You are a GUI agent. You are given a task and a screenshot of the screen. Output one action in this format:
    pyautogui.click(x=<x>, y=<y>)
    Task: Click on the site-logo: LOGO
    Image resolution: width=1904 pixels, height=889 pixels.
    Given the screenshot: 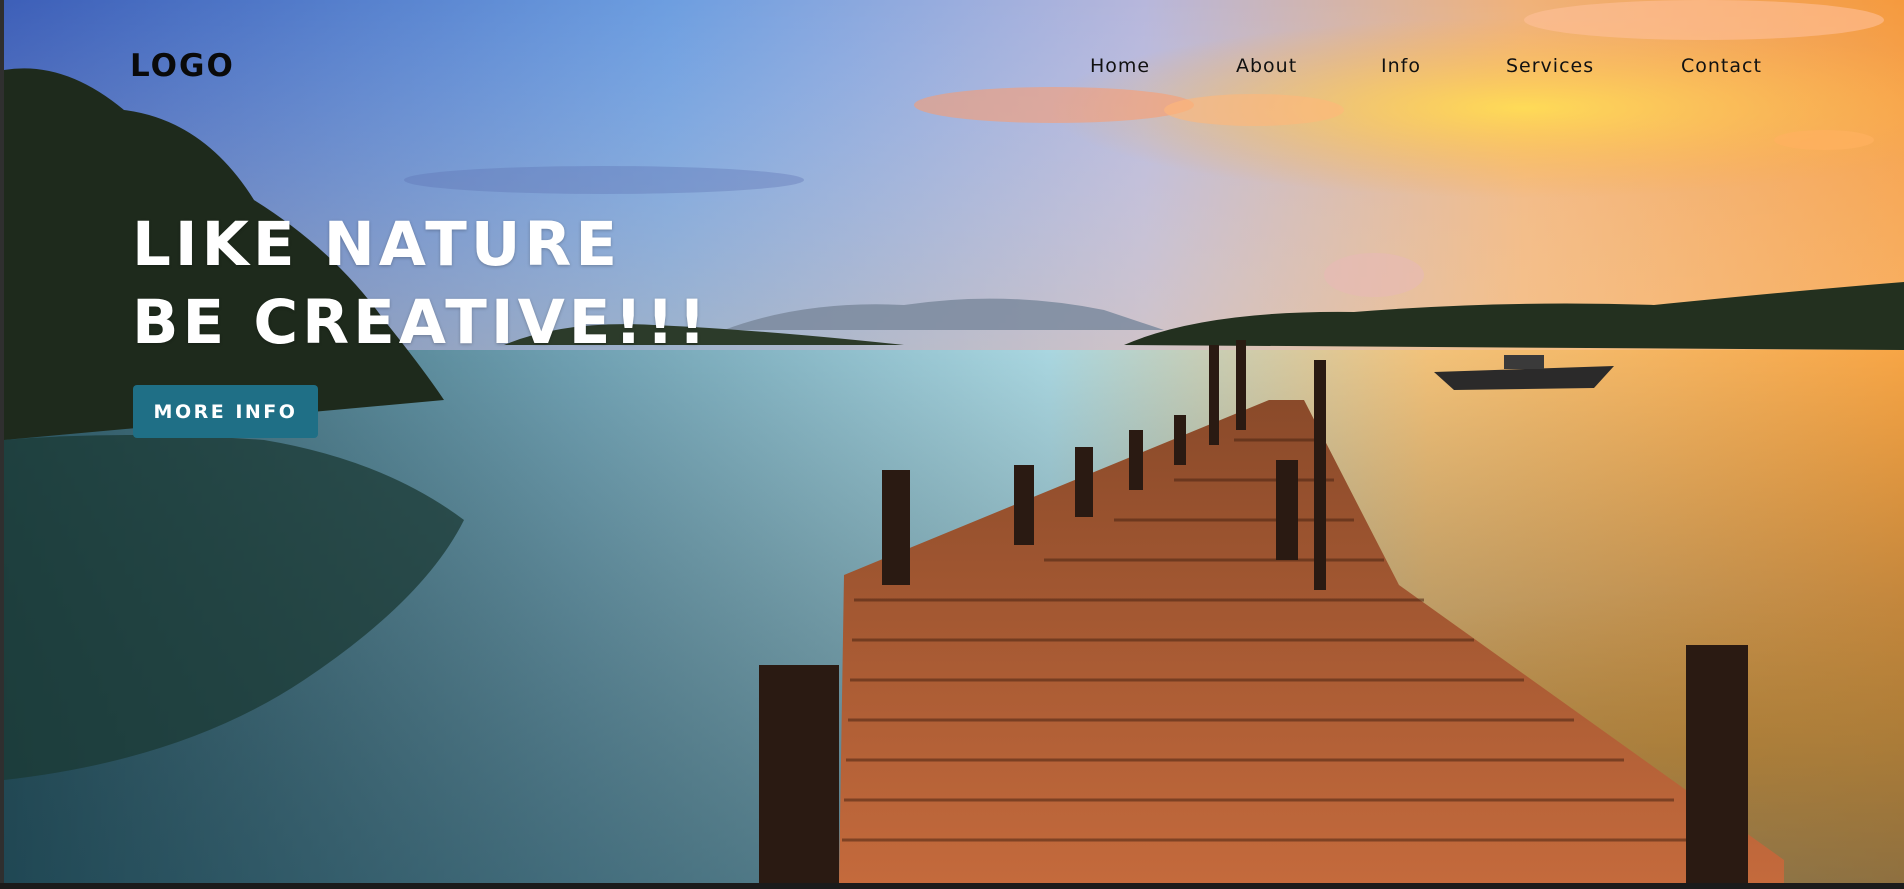 What is the action you would take?
    pyautogui.click(x=182, y=66)
    